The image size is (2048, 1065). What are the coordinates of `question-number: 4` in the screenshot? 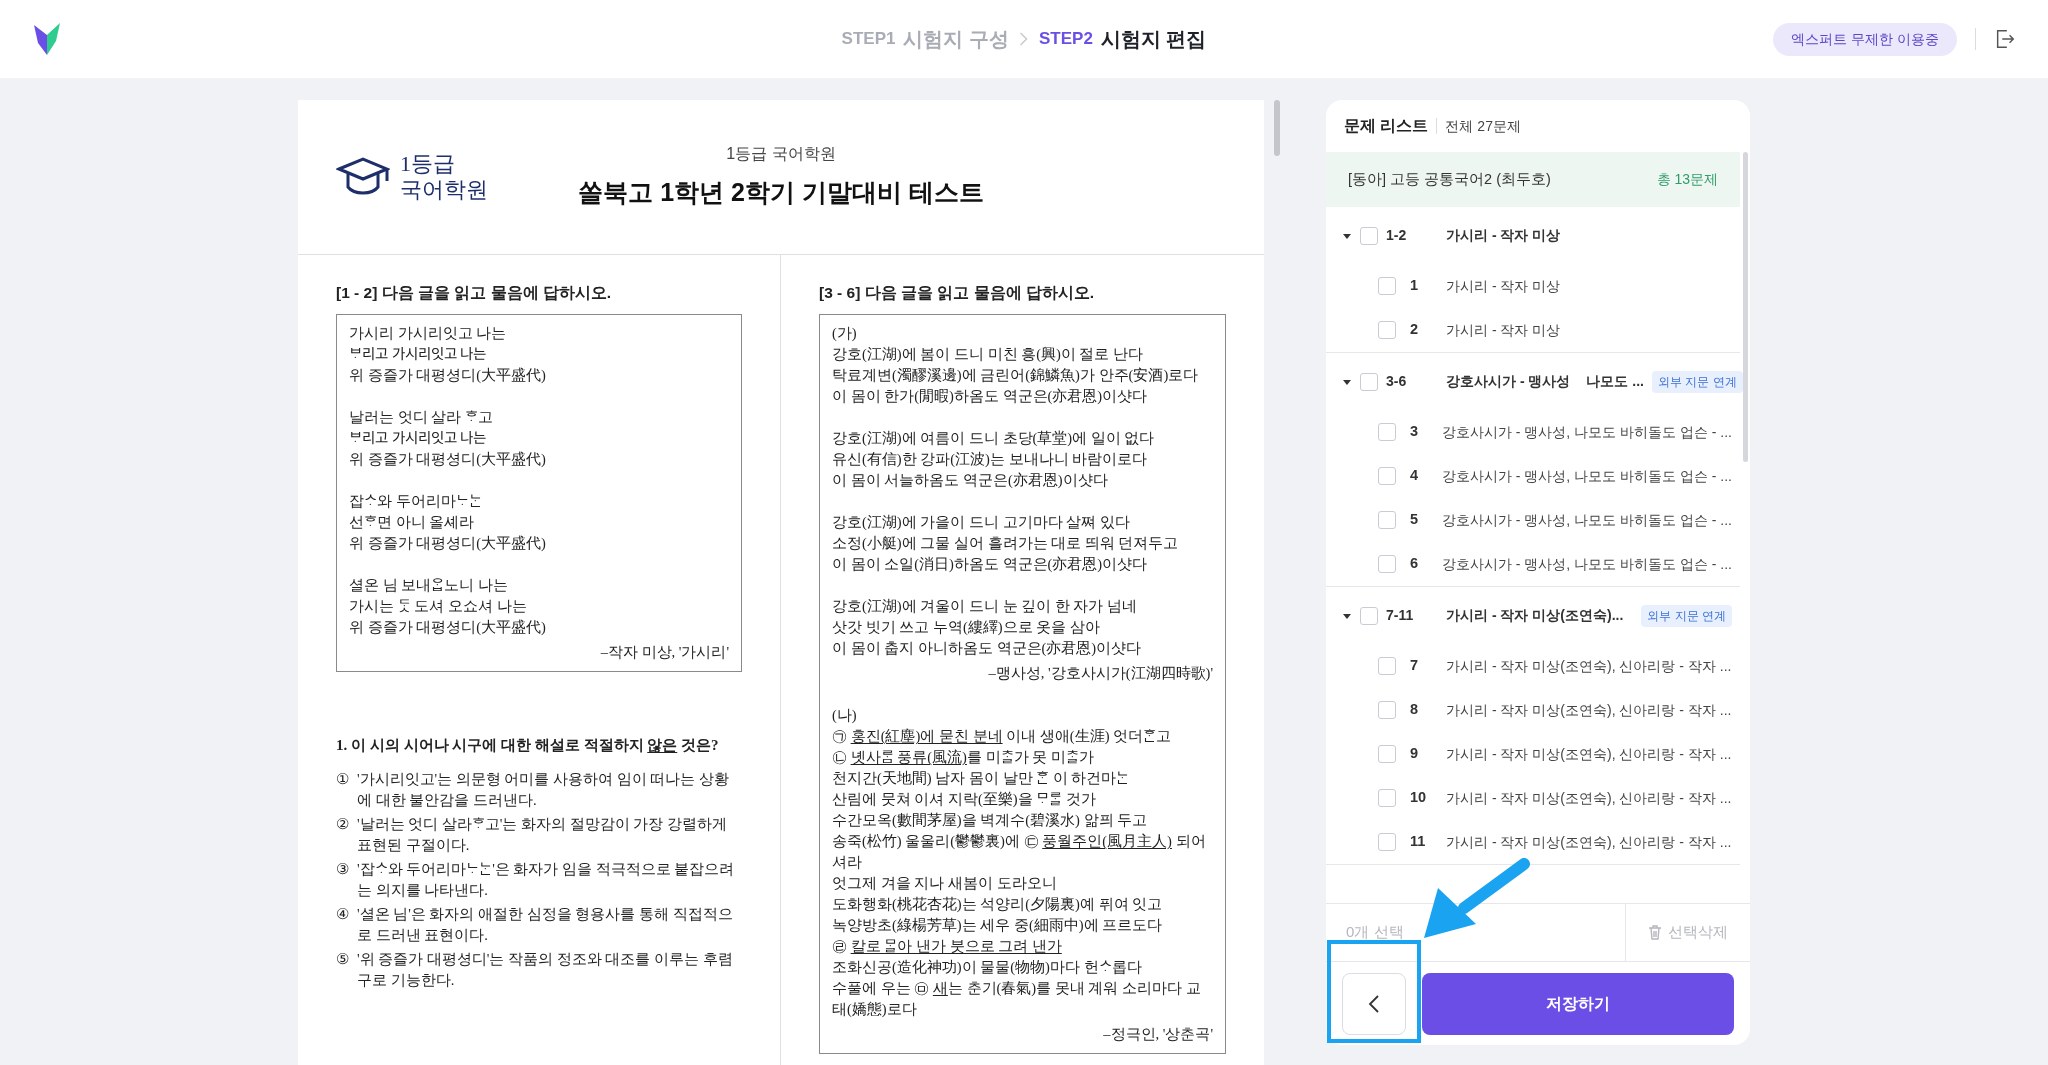 It's located at (1415, 476).